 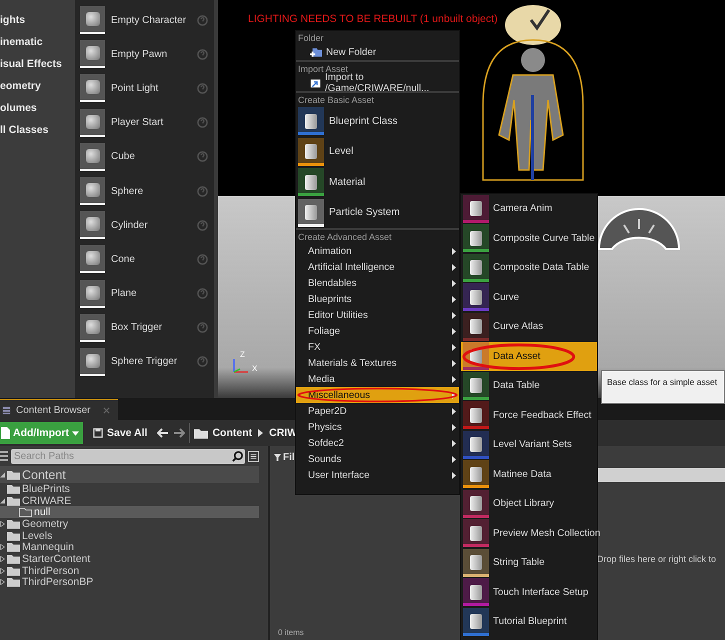 What do you see at coordinates (529, 297) in the screenshot?
I see `submenu-item: Curve` at bounding box center [529, 297].